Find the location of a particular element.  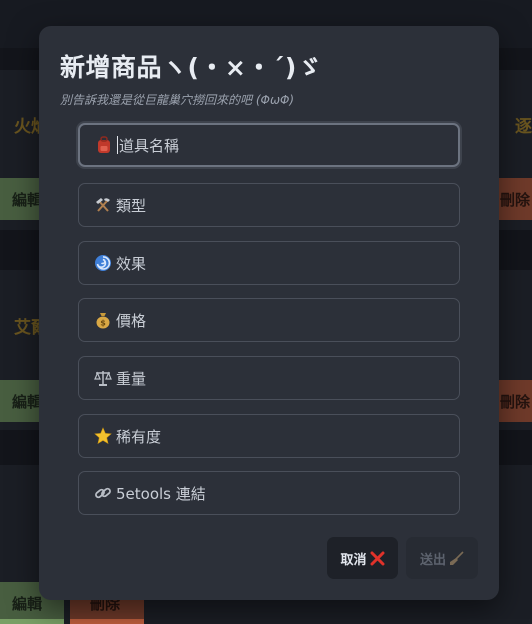

item-name-placeholder: 道具名稱 is located at coordinates (149, 145).